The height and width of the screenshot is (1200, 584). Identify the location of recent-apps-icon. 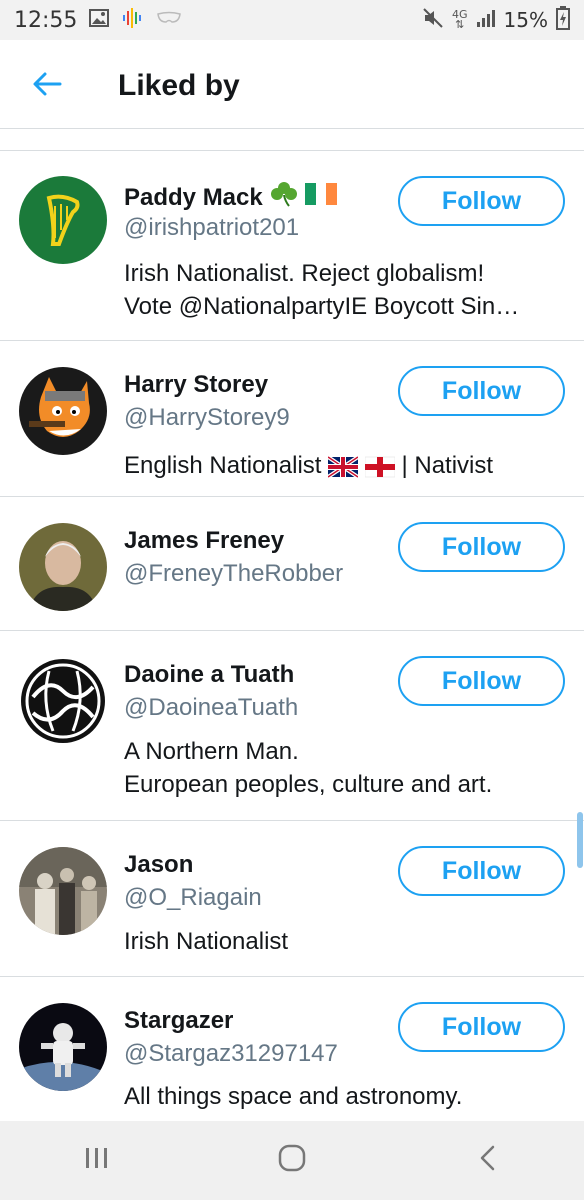
(97, 1160).